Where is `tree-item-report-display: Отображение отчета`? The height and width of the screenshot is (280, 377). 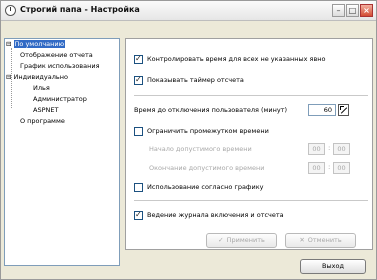
tree-item-report-display: Отображение отчета is located at coordinates (56, 55).